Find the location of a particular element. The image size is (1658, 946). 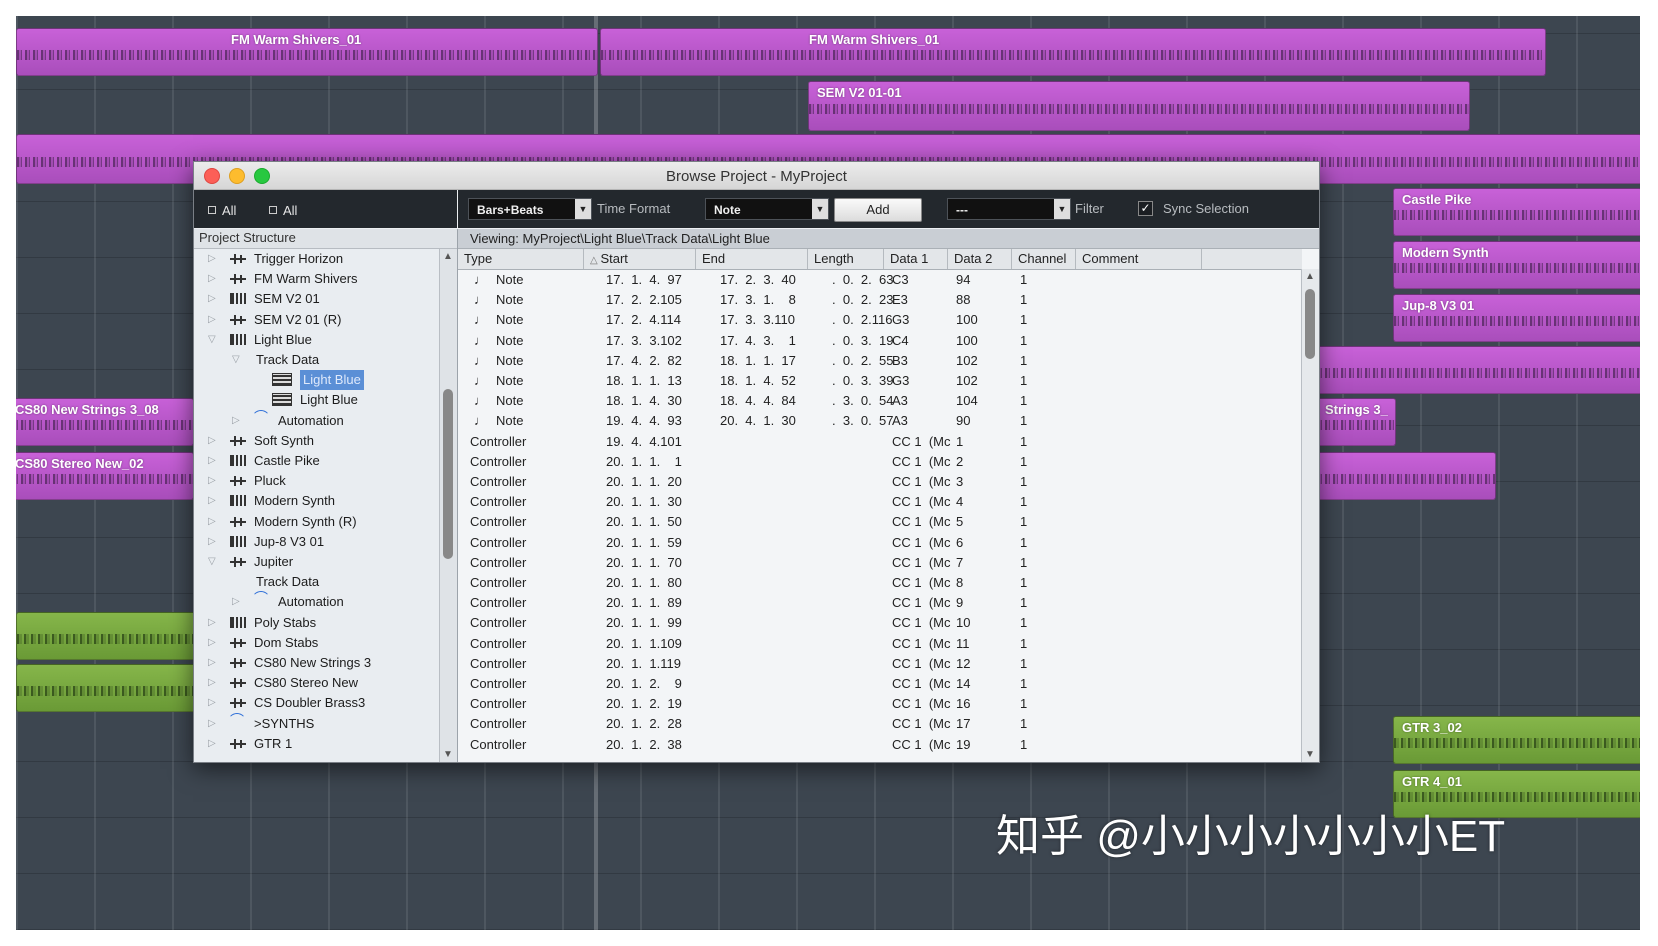

event-row: Controller 20. 1. 1. 89 CC 1 (Mc 9 1 is located at coordinates (880, 603).